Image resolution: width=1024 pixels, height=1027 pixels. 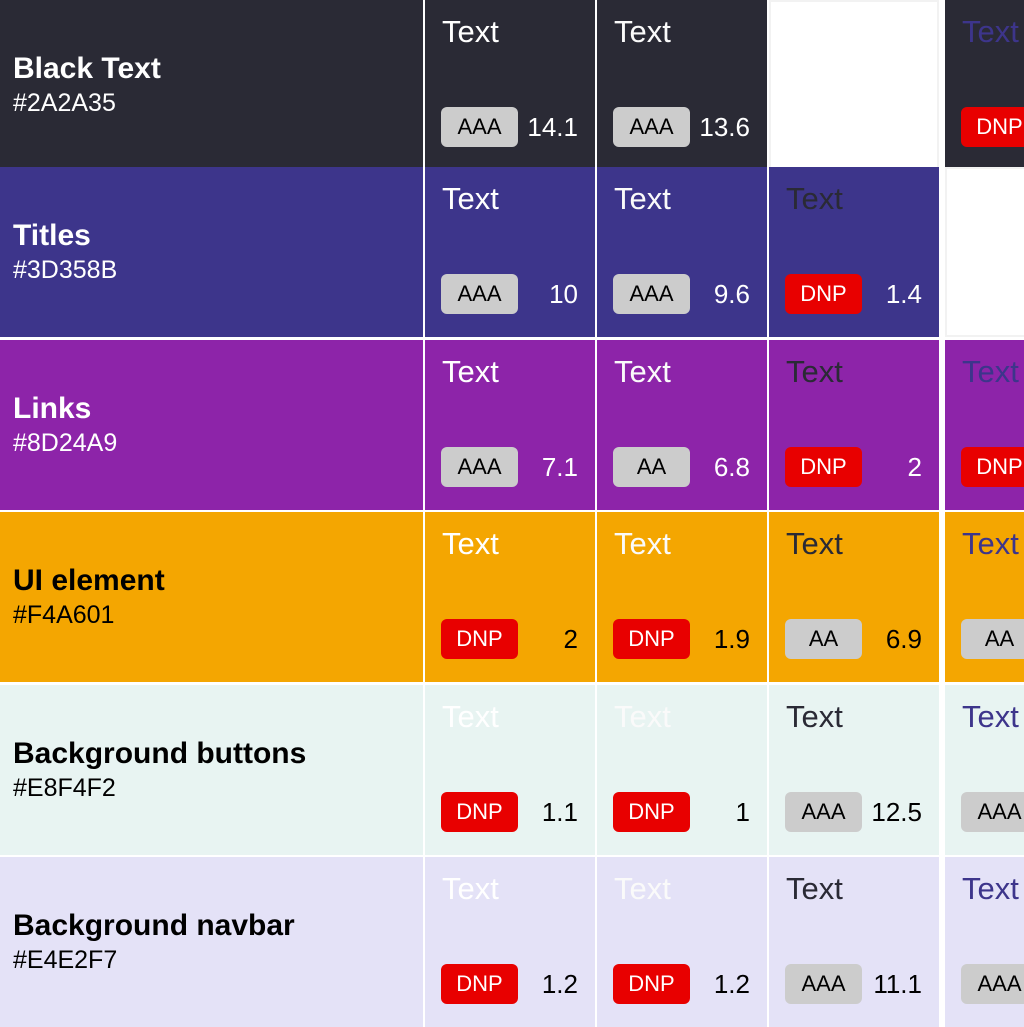 What do you see at coordinates (854, 770) in the screenshot?
I see `contrast-cell: Text AAA 12.5` at bounding box center [854, 770].